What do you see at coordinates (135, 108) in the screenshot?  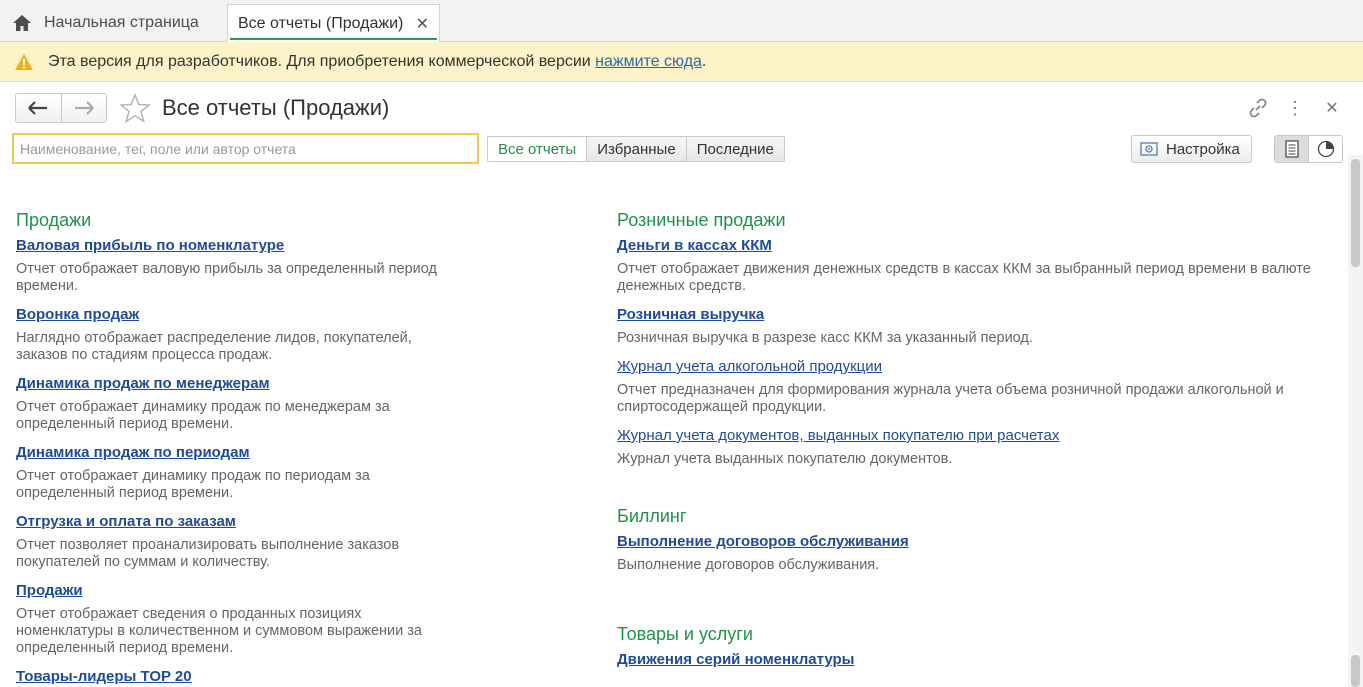 I see `favorite-star-icon` at bounding box center [135, 108].